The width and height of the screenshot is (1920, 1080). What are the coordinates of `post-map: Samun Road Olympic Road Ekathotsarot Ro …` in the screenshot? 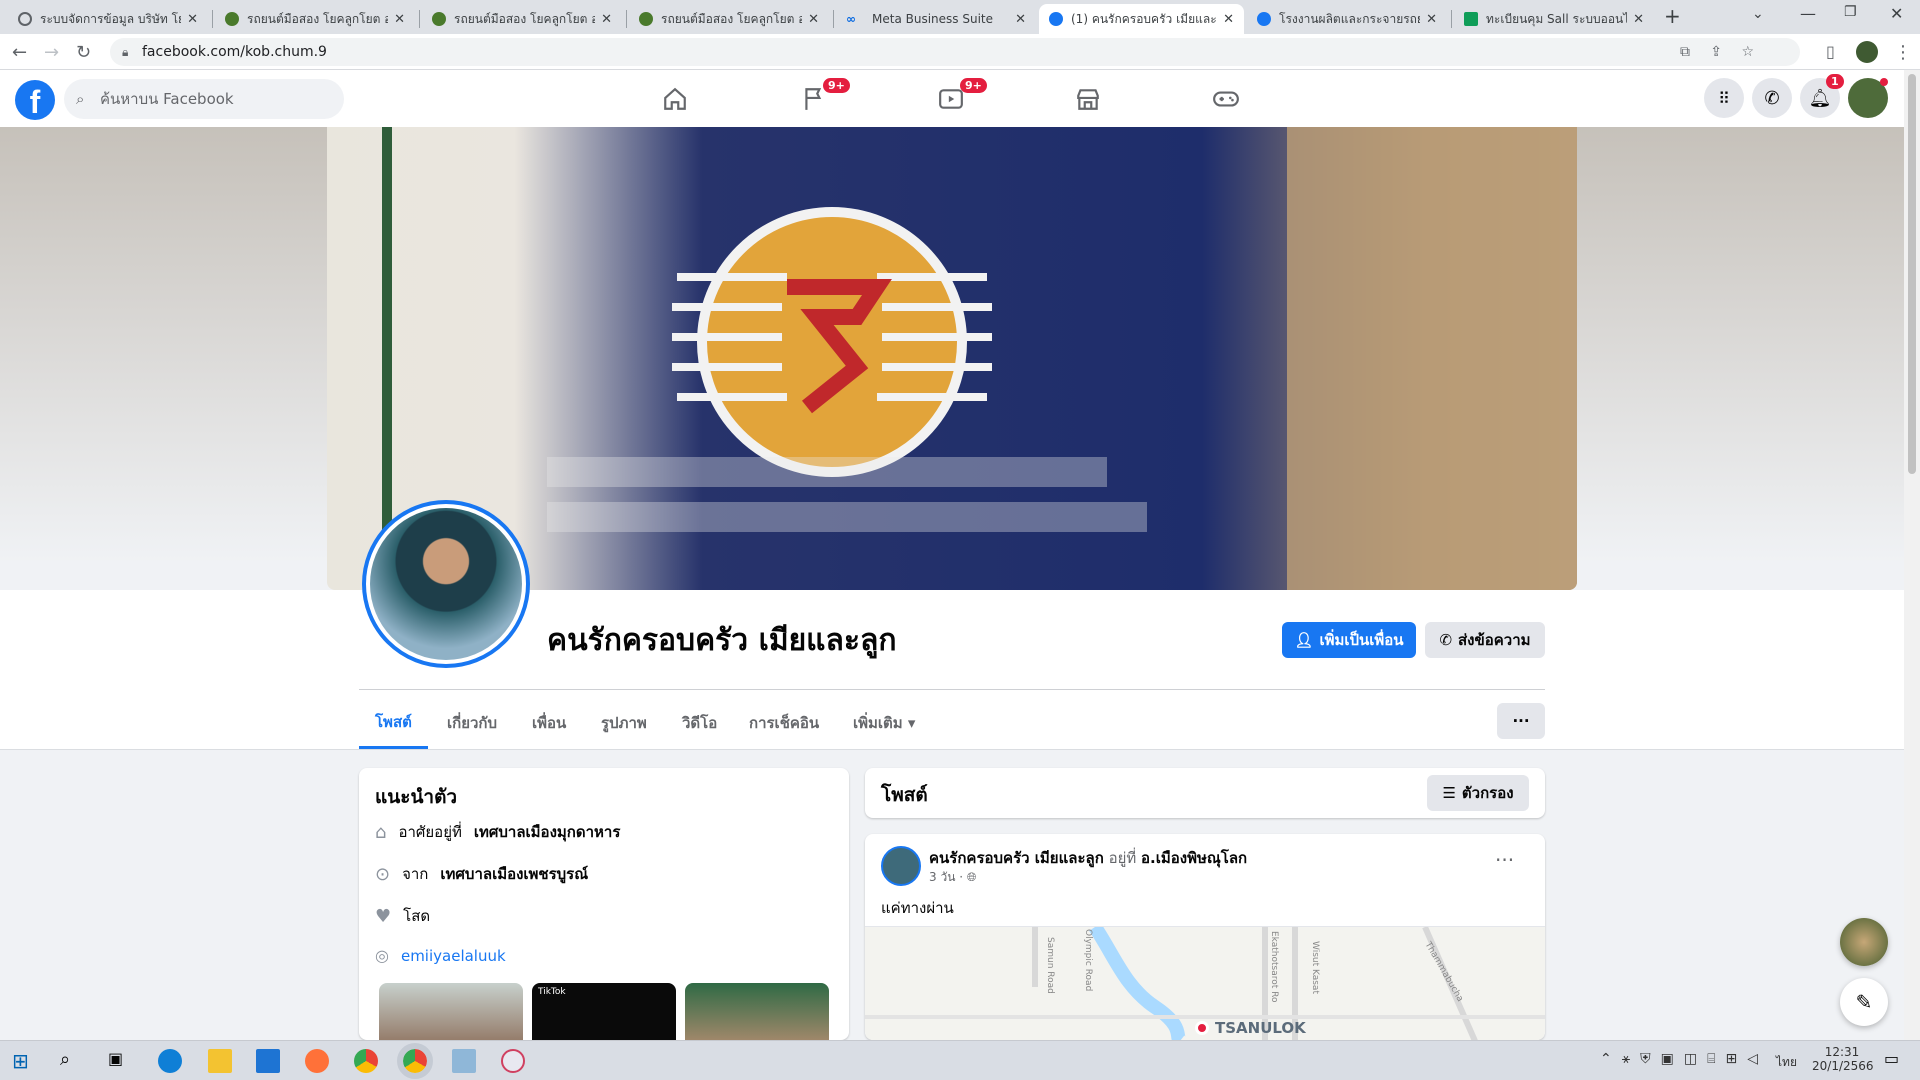 It's located at (1205, 981).